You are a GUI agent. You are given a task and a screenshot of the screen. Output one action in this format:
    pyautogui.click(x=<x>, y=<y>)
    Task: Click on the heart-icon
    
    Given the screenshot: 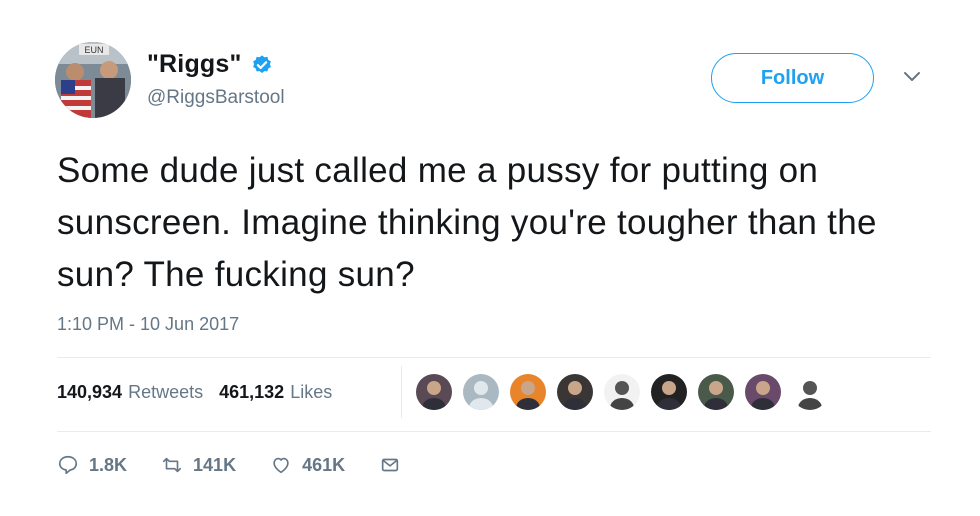 What is the action you would take?
    pyautogui.click(x=281, y=465)
    